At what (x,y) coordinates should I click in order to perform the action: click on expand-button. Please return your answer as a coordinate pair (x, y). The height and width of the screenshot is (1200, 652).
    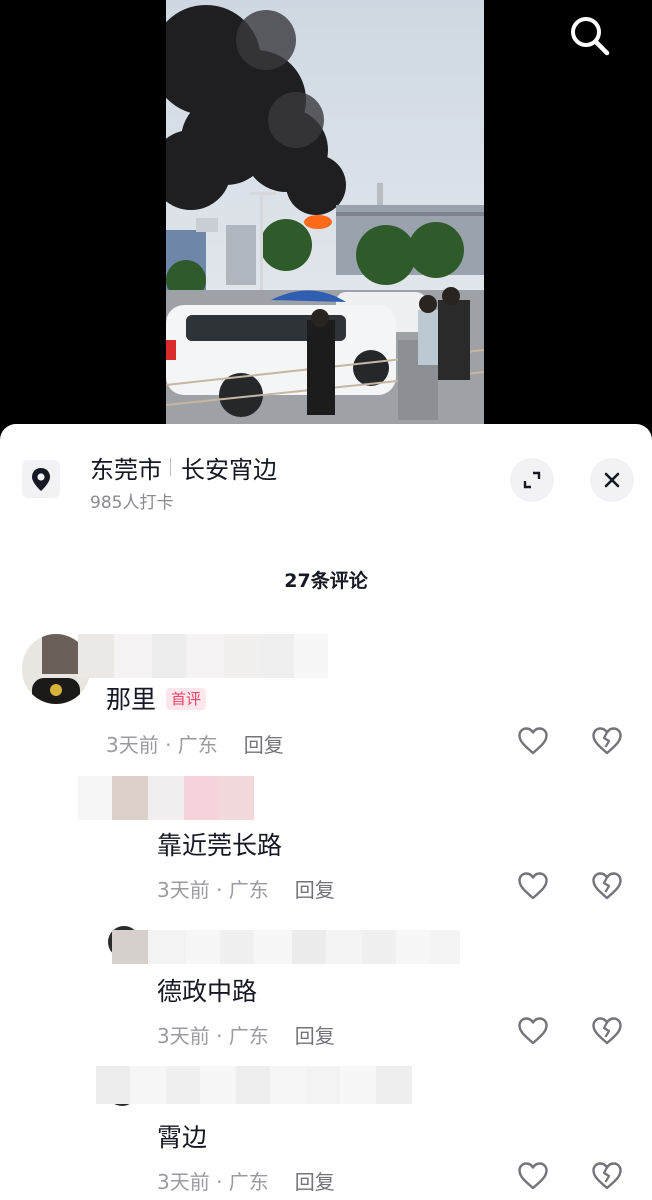
    Looking at the image, I should click on (532, 480).